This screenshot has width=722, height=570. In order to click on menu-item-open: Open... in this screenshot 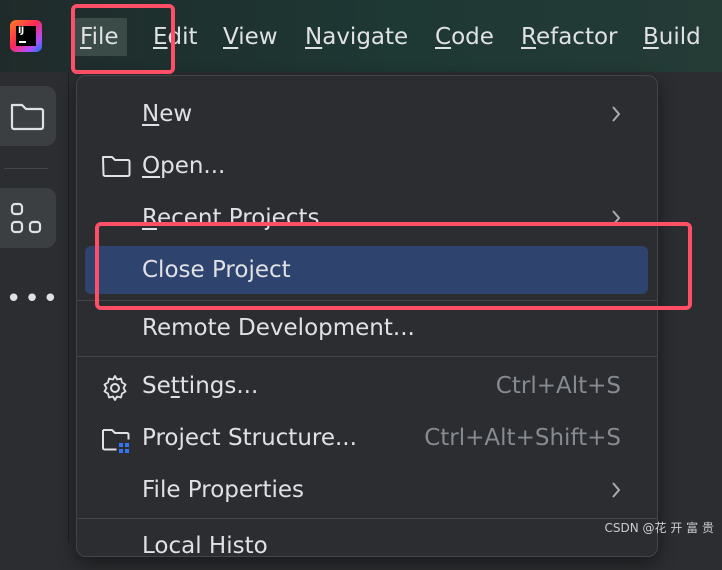, I will do `click(366, 166)`.